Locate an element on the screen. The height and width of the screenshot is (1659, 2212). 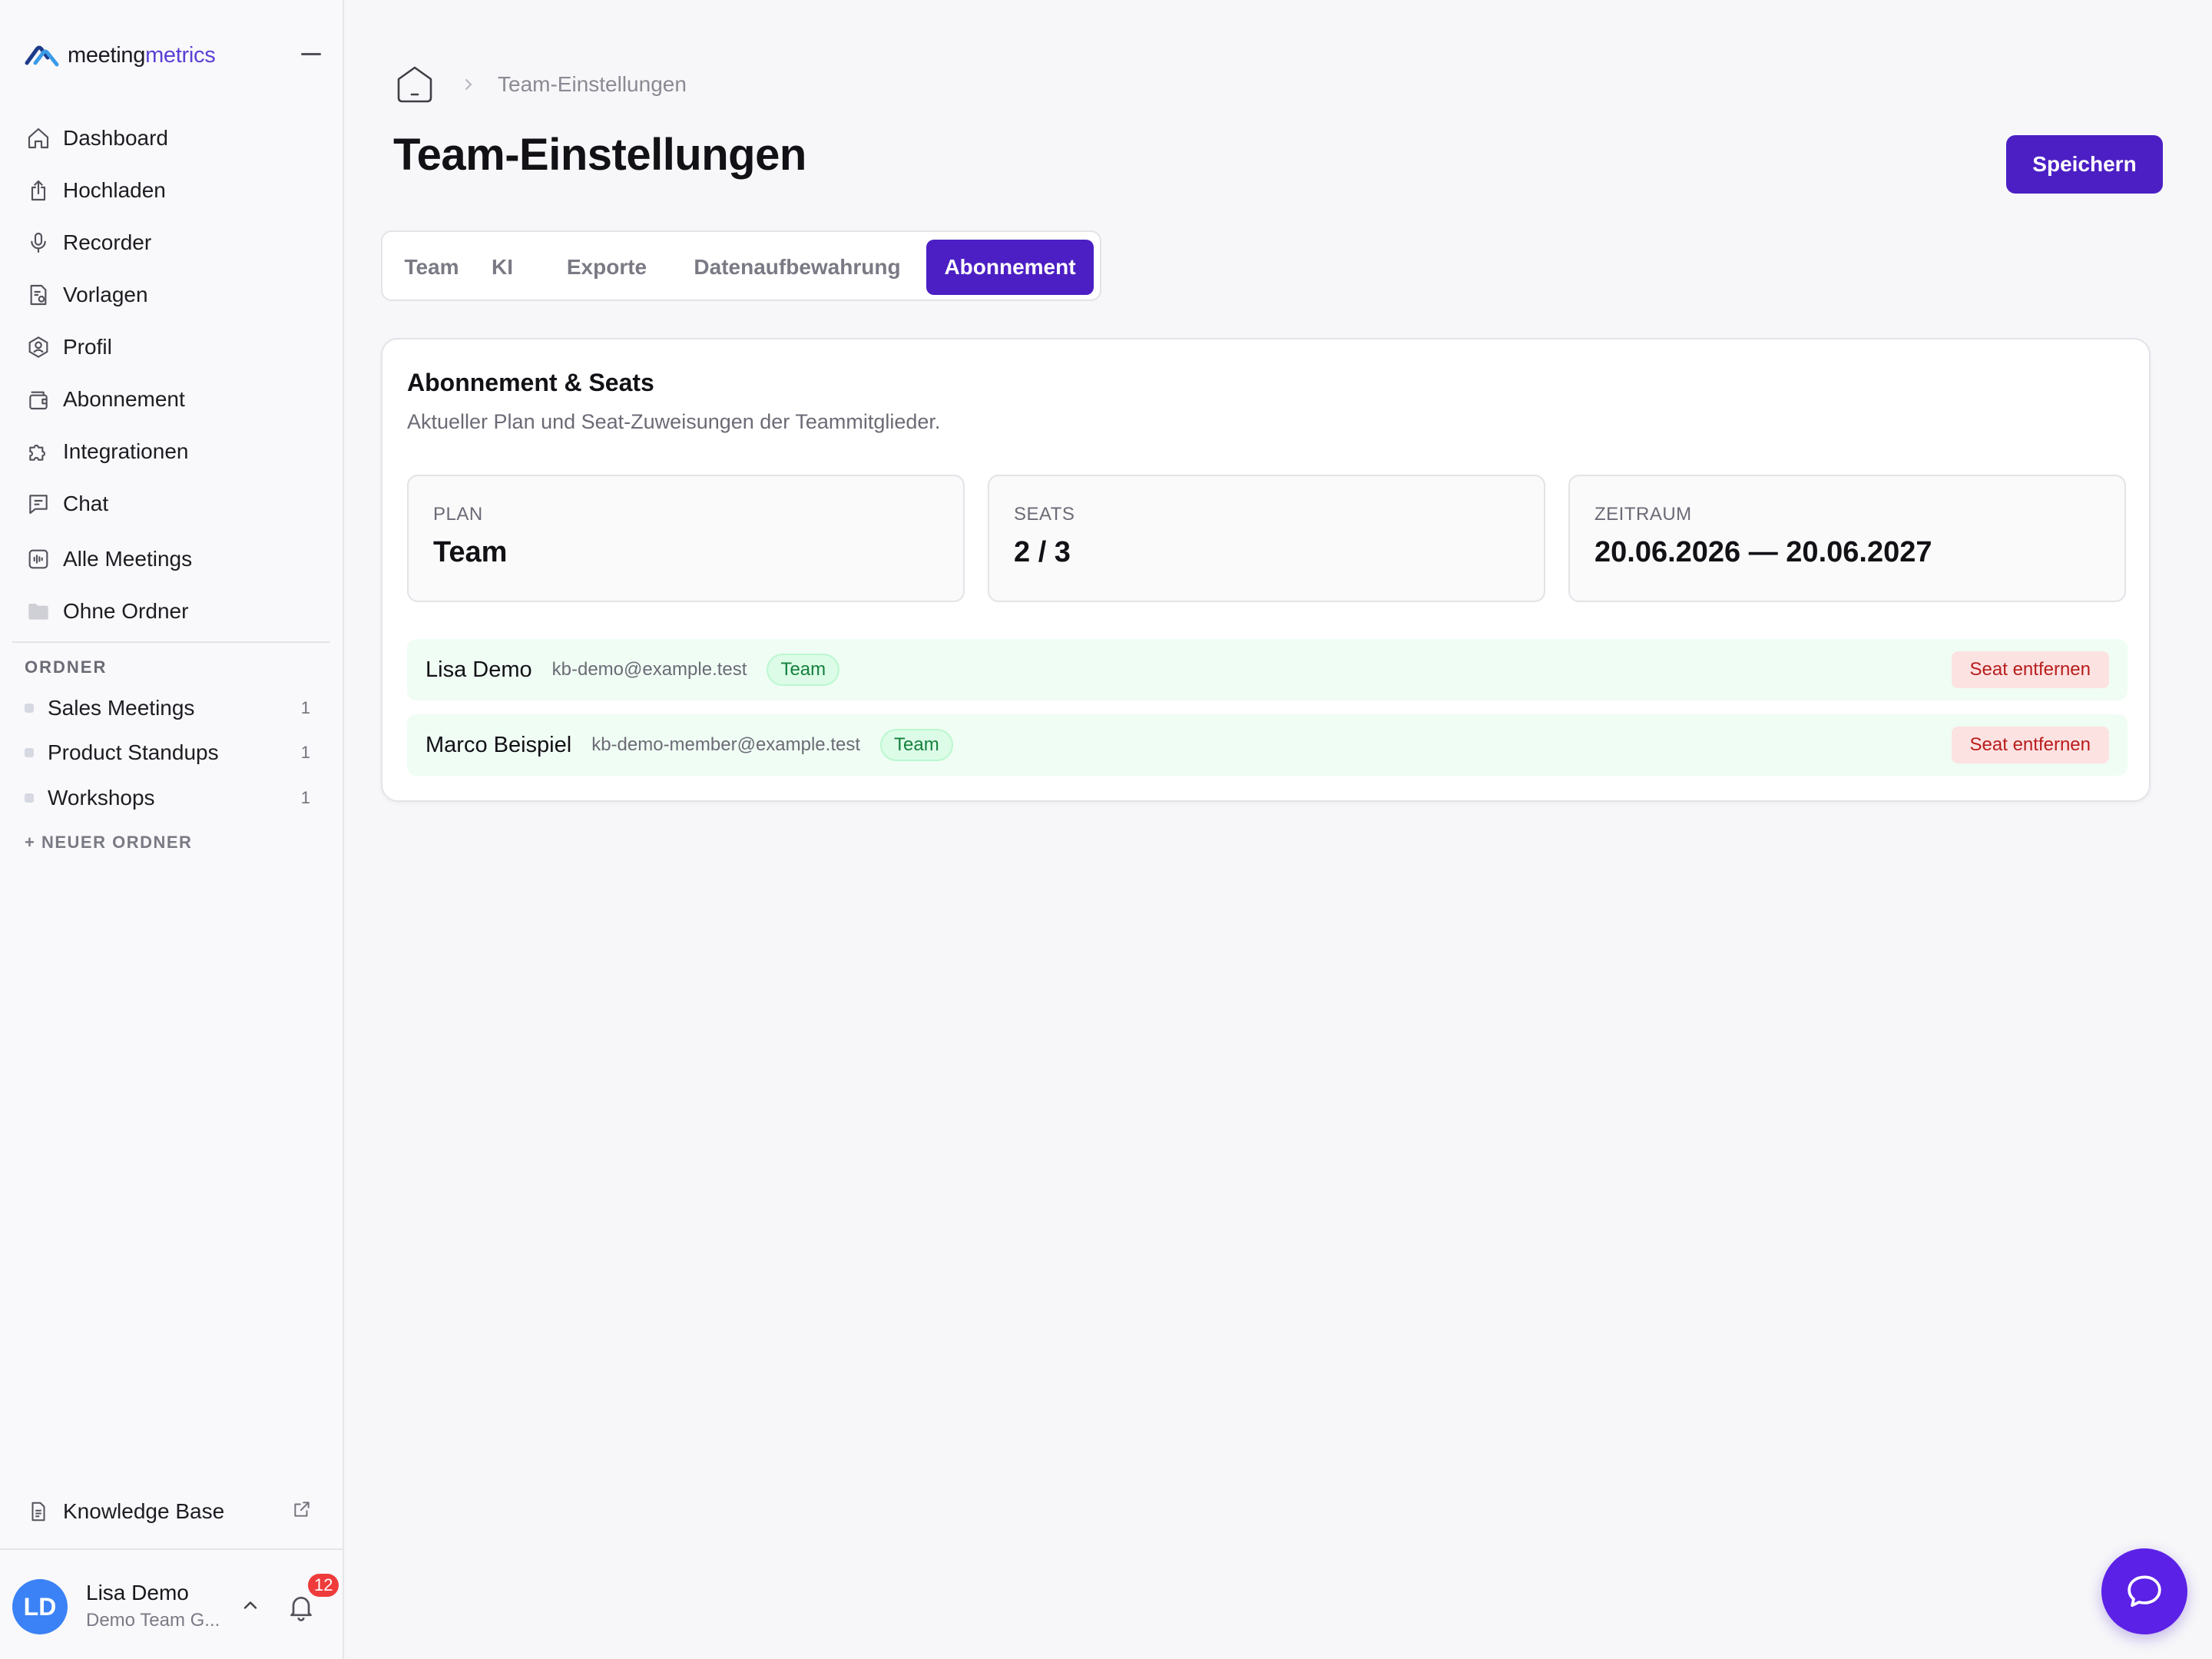
knowledge-base-link: Knowledge Base is located at coordinates (172, 1512).